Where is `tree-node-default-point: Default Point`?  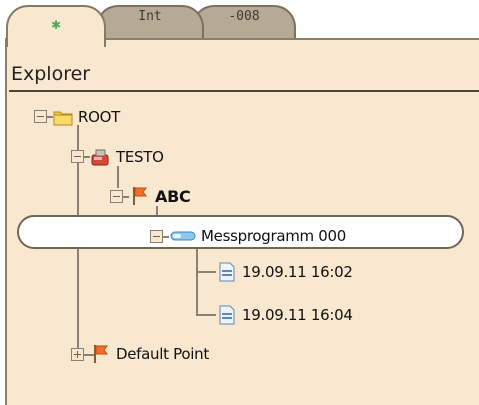
tree-node-default-point: Default Point is located at coordinates (149, 354).